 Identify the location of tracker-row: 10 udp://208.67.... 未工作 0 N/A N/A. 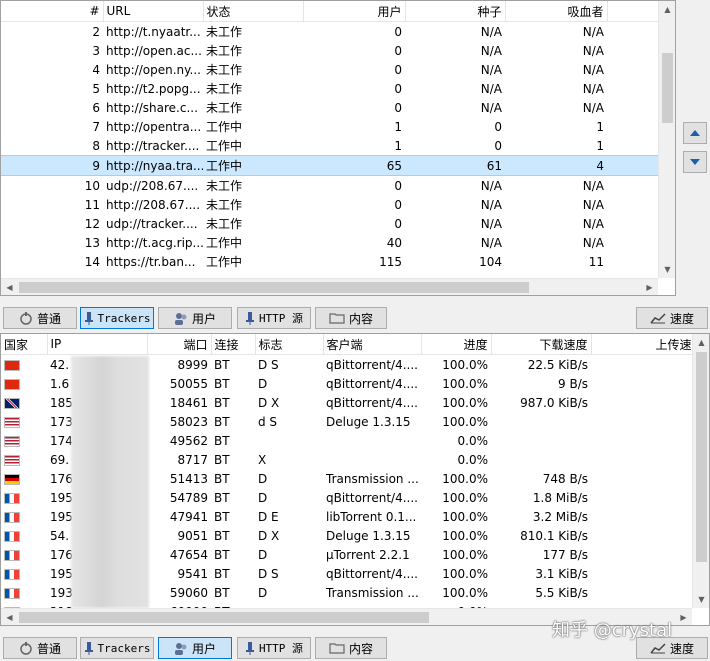
(330, 186).